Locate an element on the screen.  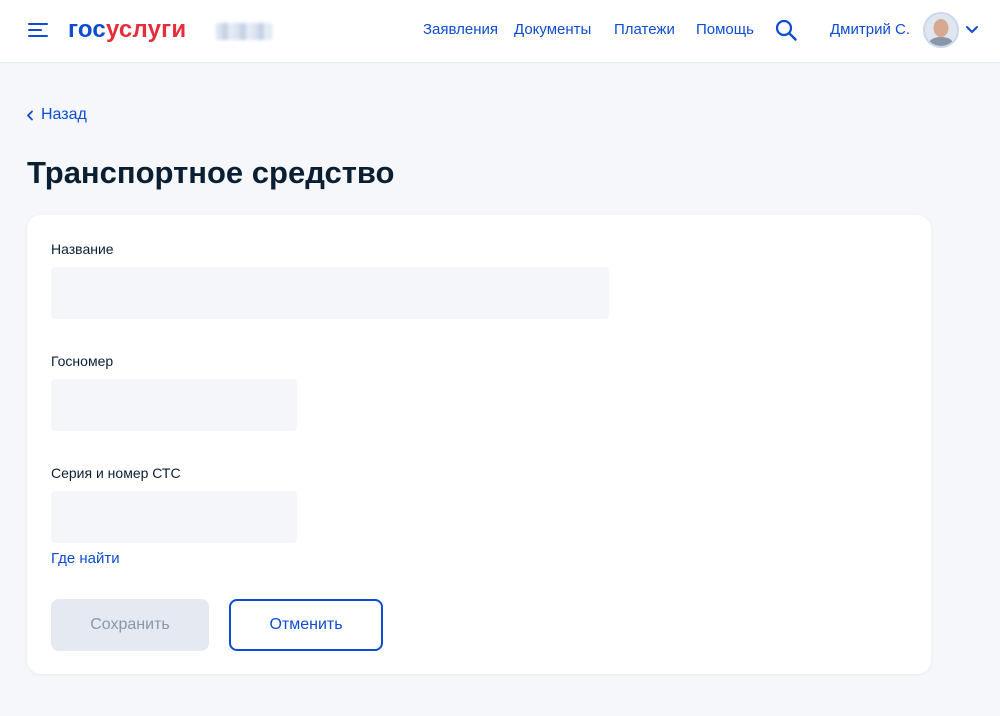
gosuslugi-logo: госуслуги is located at coordinates (127, 30).